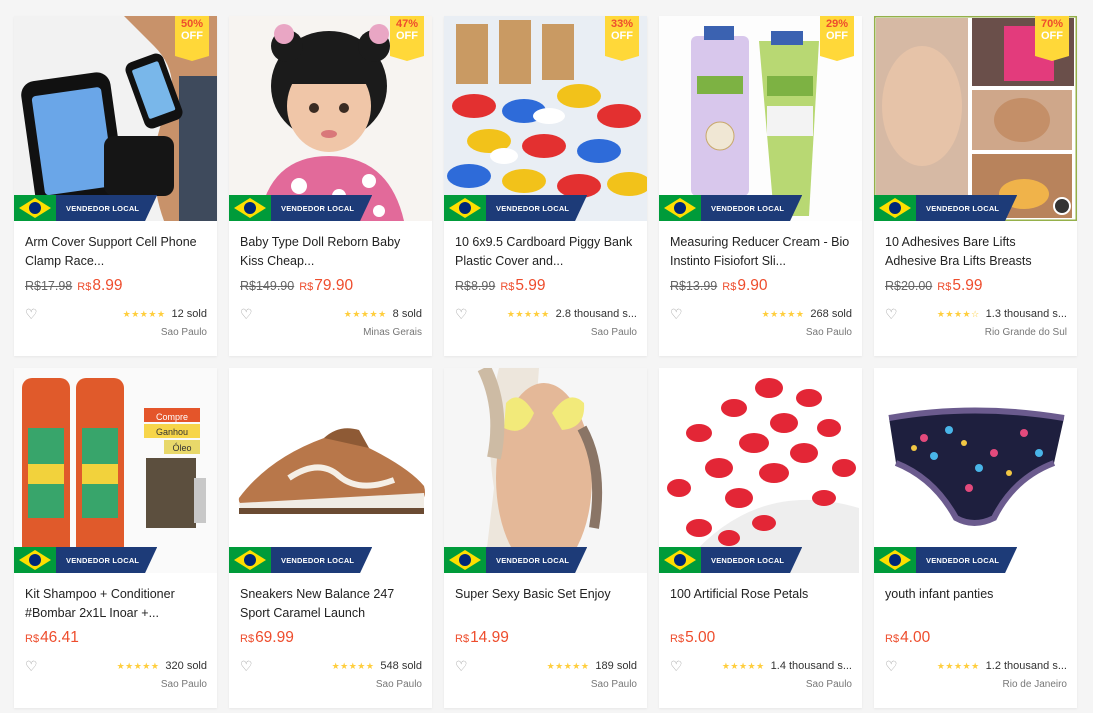 The height and width of the screenshot is (713, 1093). What do you see at coordinates (761, 604) in the screenshot?
I see `product-name: 100 Artificial Rose Petals` at bounding box center [761, 604].